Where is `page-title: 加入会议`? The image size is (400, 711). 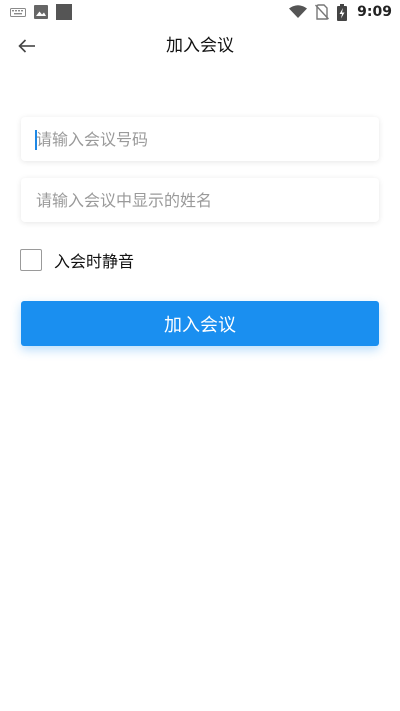 page-title: 加入会议 is located at coordinates (200, 46).